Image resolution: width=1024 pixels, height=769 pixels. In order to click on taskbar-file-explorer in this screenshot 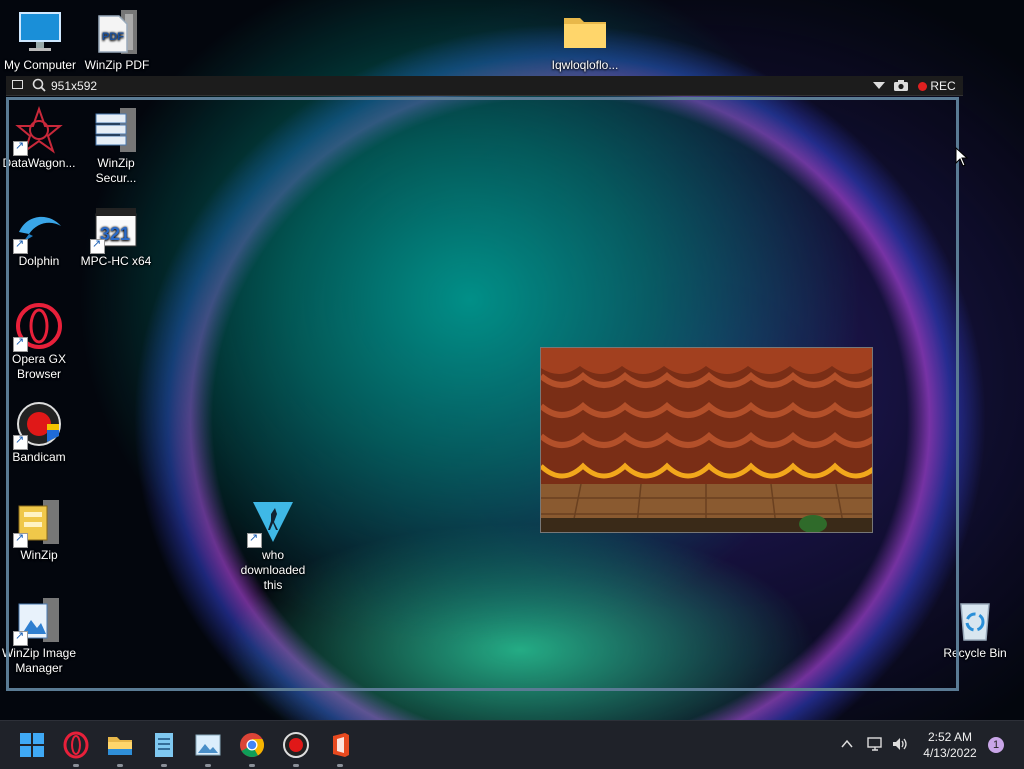, I will do `click(120, 748)`.